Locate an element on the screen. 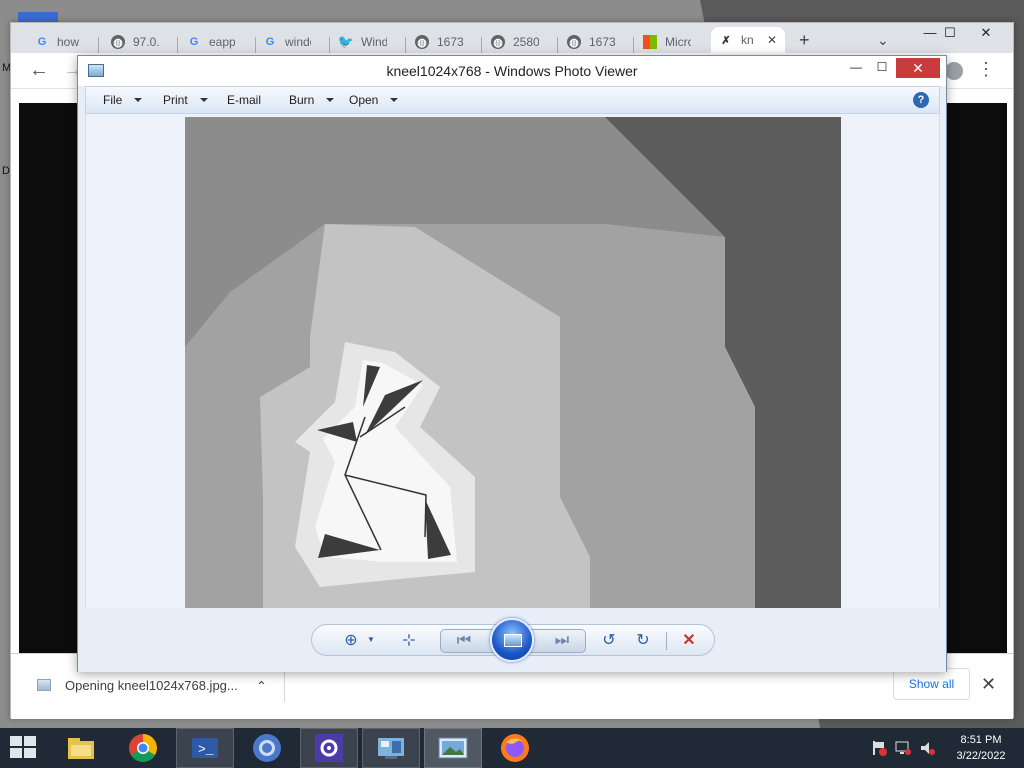 This screenshot has width=1024, height=768. taskbar: >_ 8:51 PM 3/22/2022 is located at coordinates (512, 748).